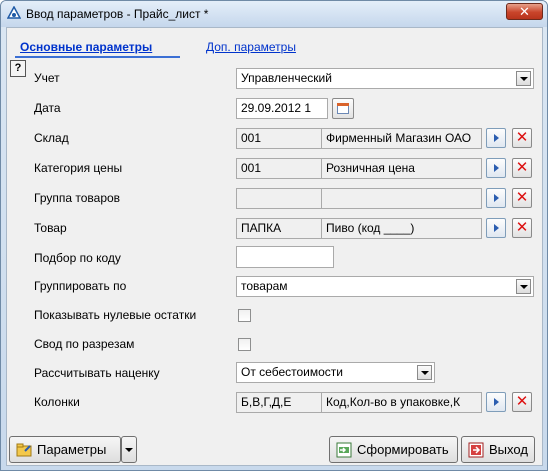 The width and height of the screenshot is (548, 471). What do you see at coordinates (496, 228) in the screenshot?
I see `goods-pick-button` at bounding box center [496, 228].